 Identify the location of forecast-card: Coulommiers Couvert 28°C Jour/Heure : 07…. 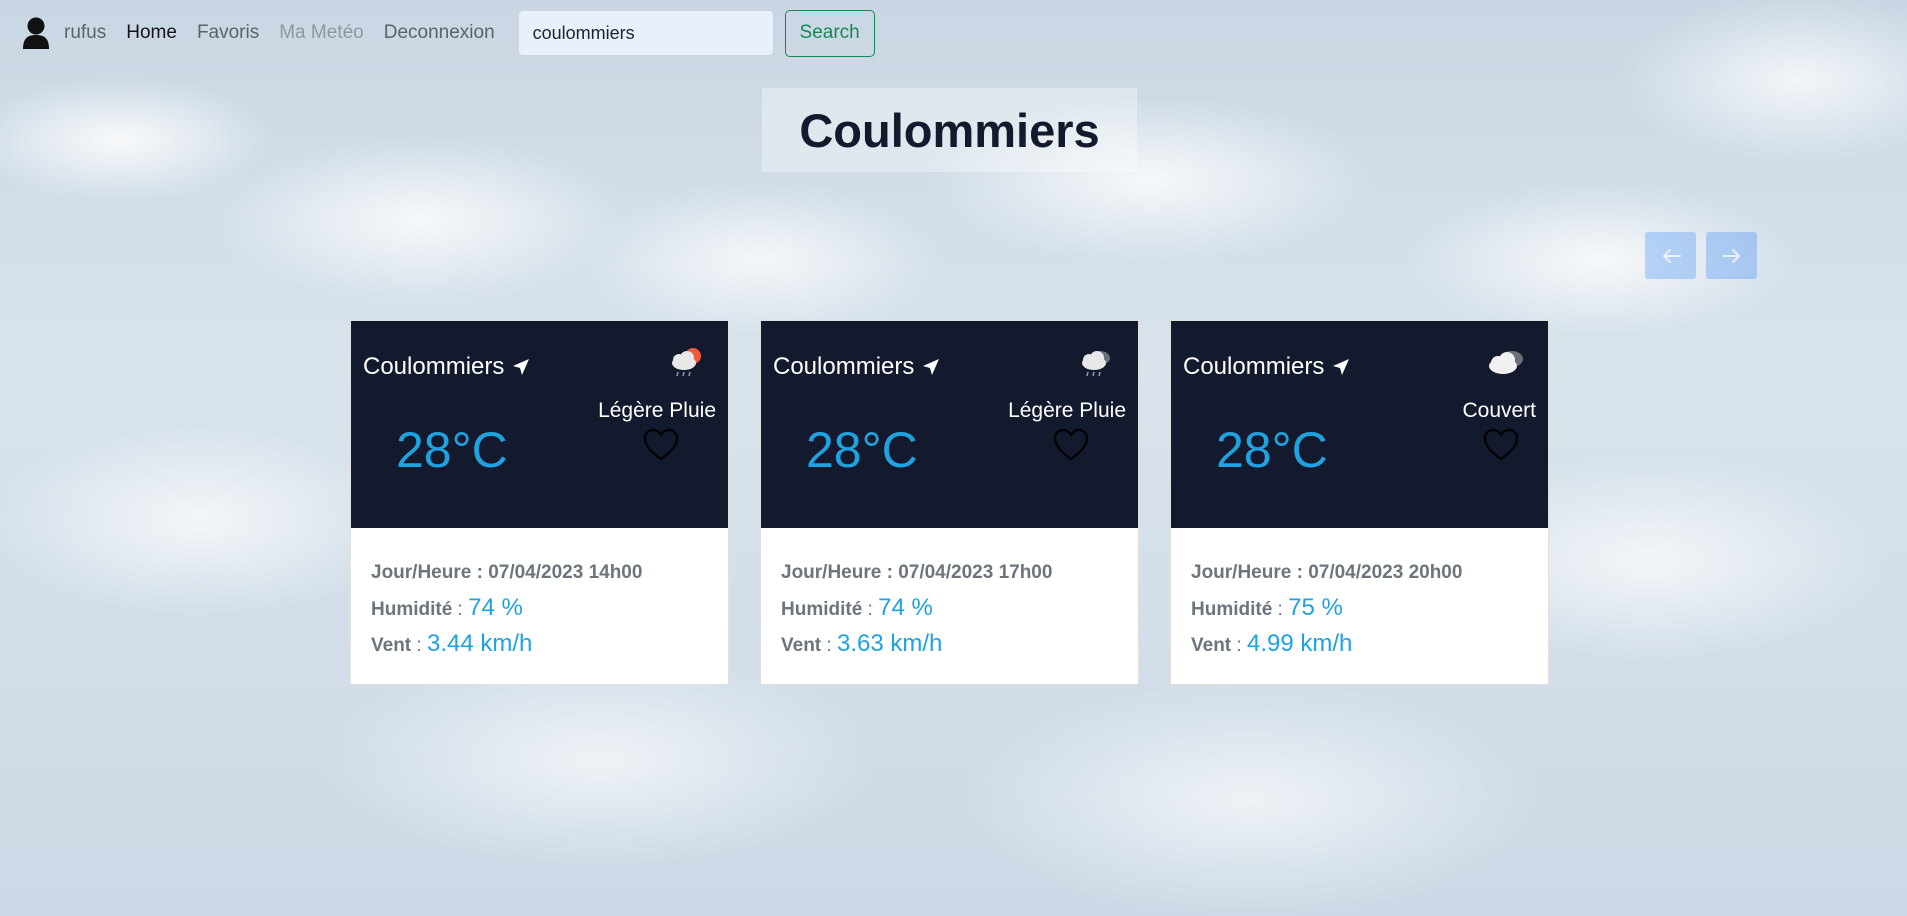
(1359, 502).